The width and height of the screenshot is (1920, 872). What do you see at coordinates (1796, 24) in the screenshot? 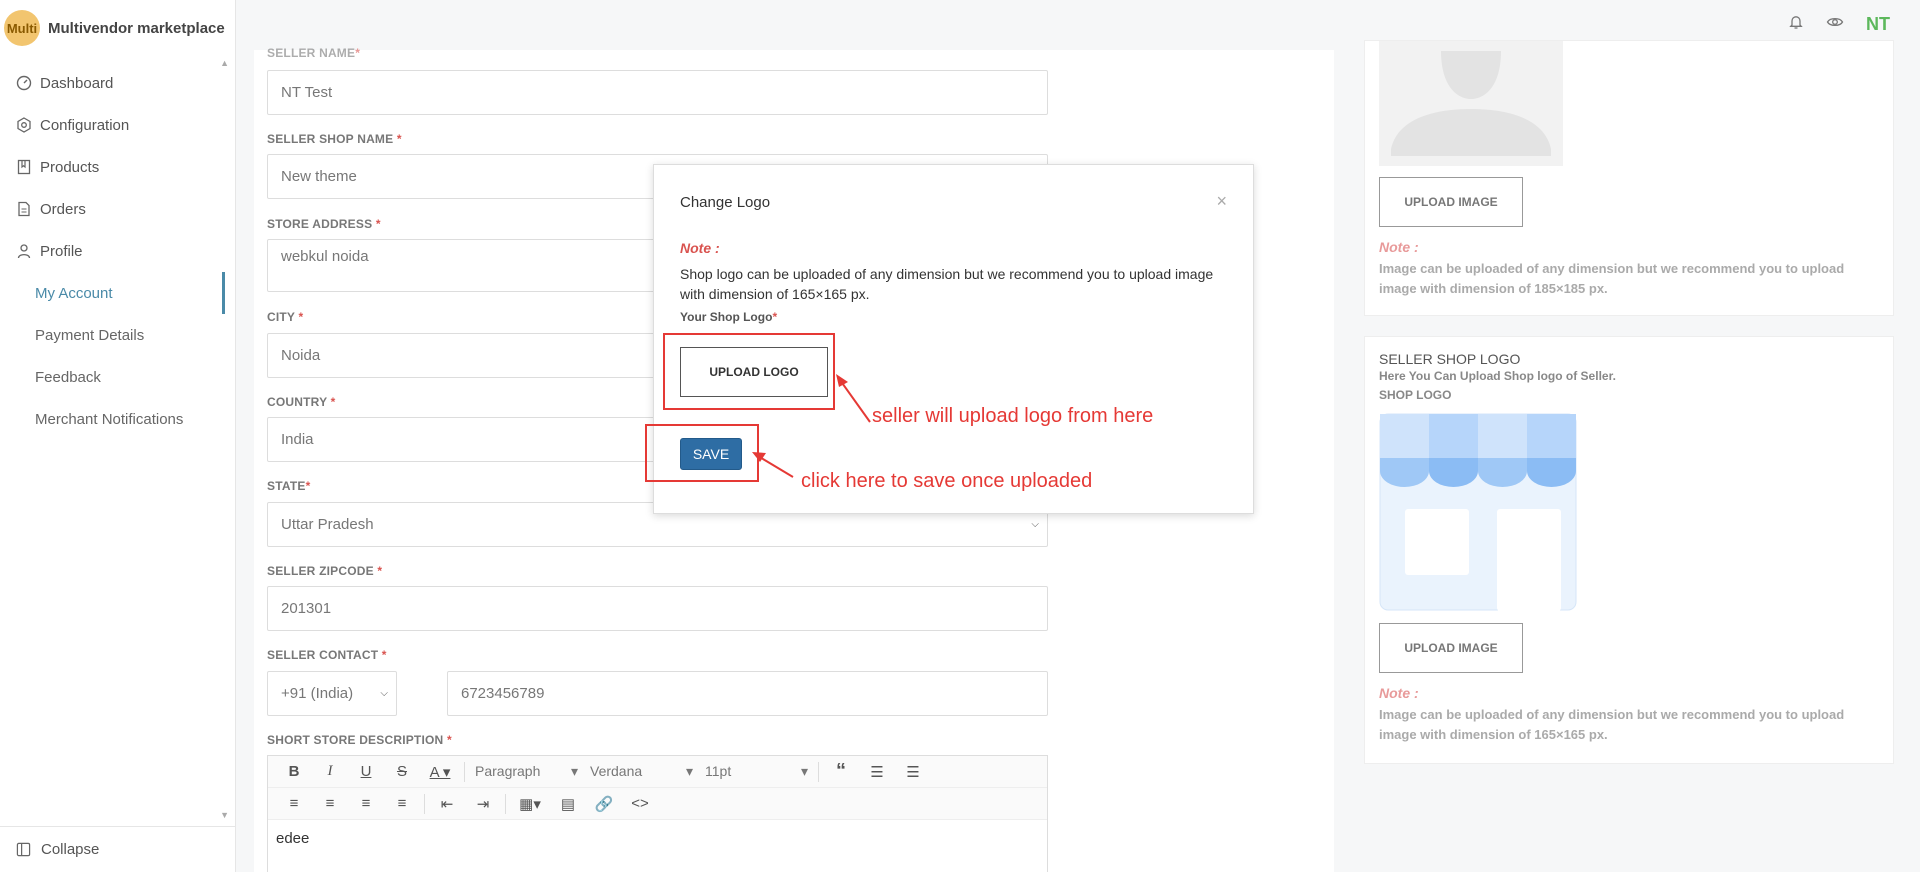
I see `bell-icon` at bounding box center [1796, 24].